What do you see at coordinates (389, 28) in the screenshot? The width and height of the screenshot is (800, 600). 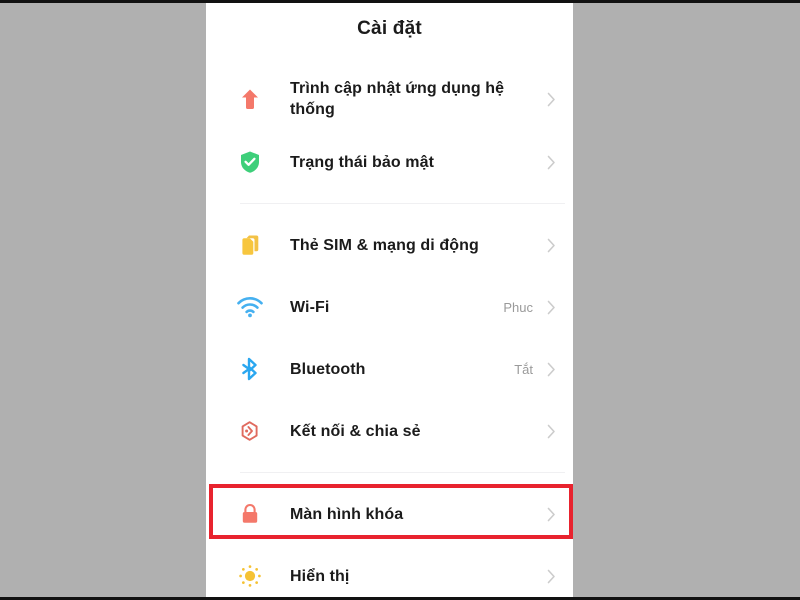 I see `page-title: Cài đặt` at bounding box center [389, 28].